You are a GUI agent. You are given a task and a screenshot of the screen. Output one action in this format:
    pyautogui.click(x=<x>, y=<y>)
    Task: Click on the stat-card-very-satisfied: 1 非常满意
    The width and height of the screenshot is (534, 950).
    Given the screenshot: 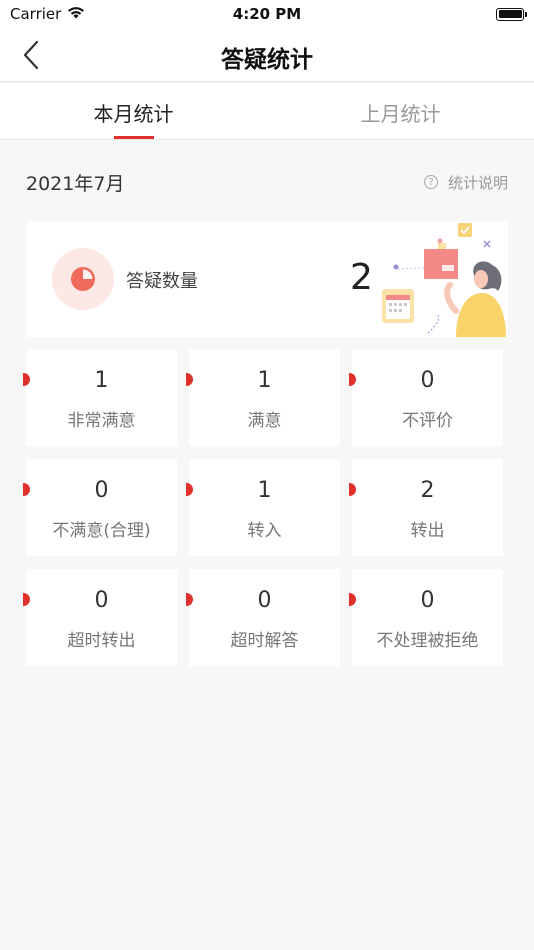 What is the action you would take?
    pyautogui.click(x=100, y=397)
    